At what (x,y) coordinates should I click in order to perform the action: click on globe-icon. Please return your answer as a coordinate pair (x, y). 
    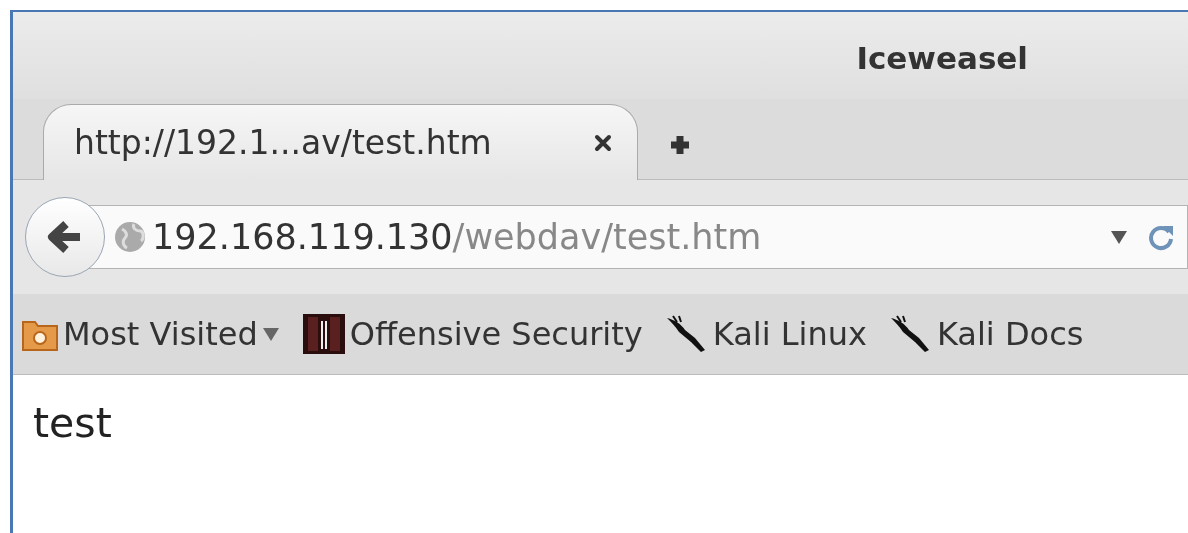
    Looking at the image, I should click on (130, 237).